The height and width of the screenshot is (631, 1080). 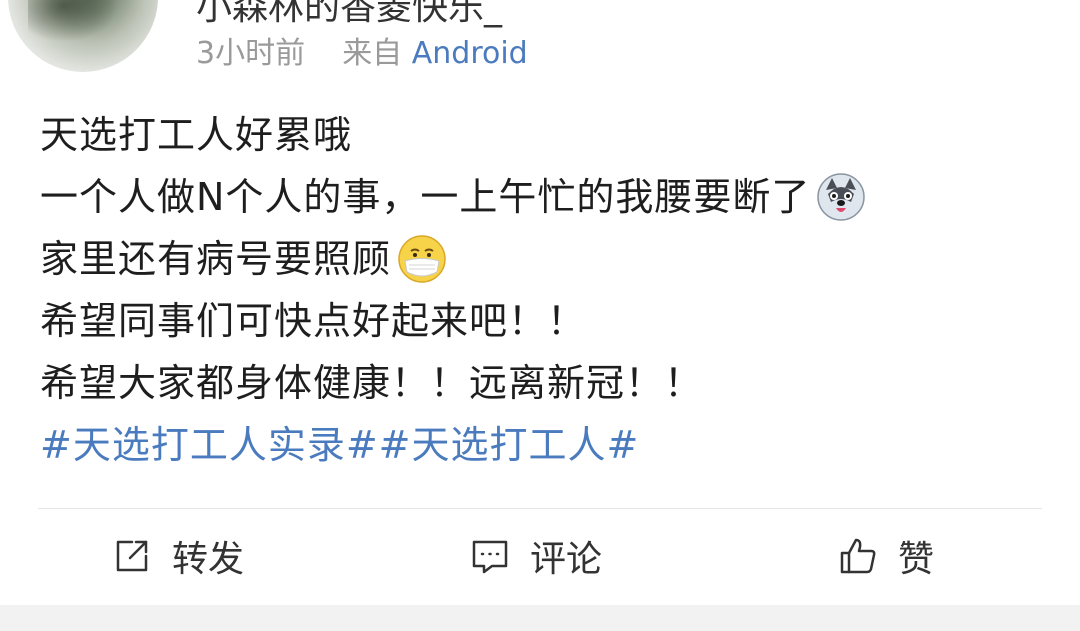 I want to click on action-bar: 转发 评论 赞, so click(x=540, y=556).